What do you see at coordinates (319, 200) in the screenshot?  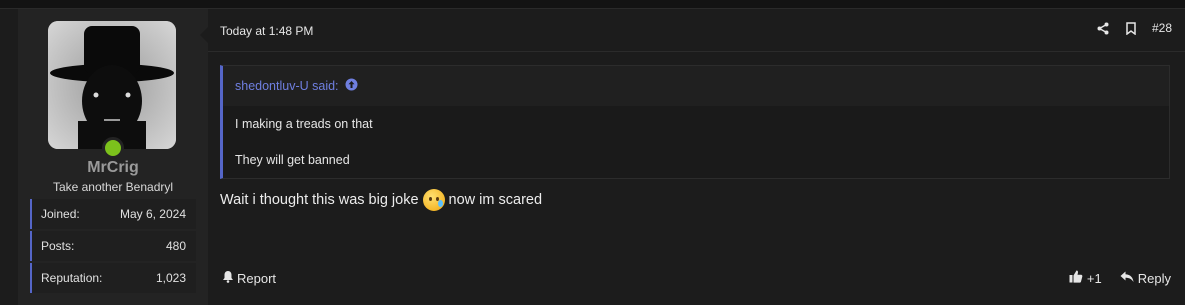 I see `message-text: Wait i thought this was big joke` at bounding box center [319, 200].